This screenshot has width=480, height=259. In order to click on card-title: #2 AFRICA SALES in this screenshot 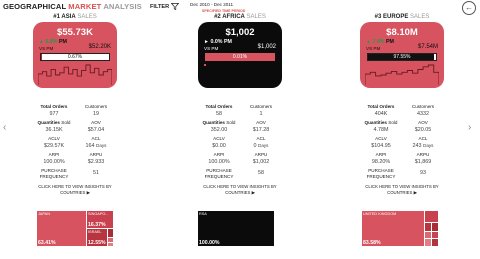, I will do `click(240, 17)`.